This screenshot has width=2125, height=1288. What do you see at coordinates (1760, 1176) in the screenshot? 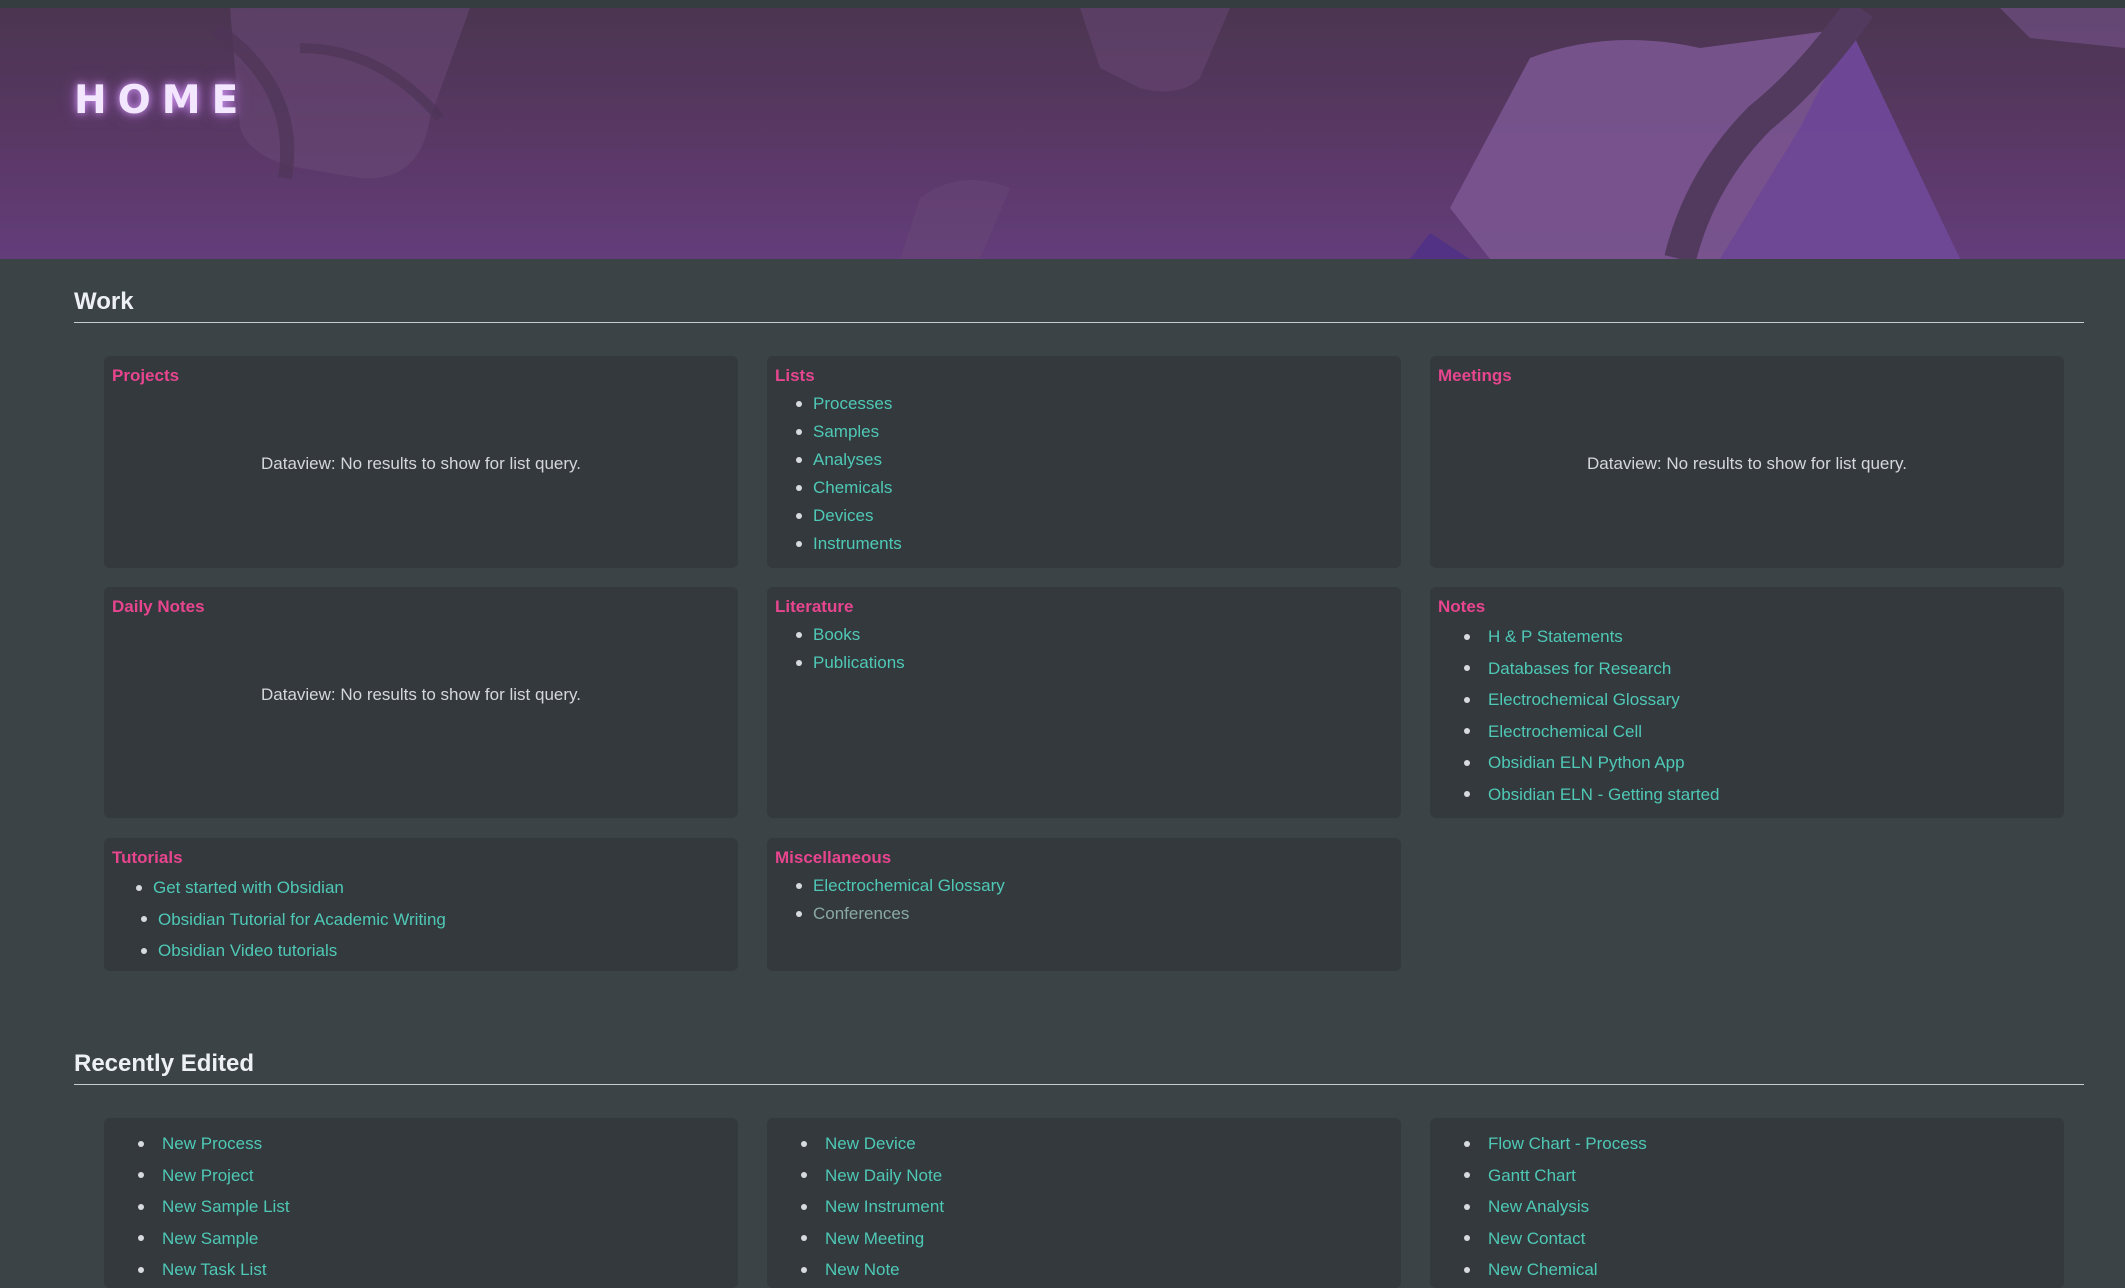
I see `recent-item-gantt-chart: Gantt Chart` at bounding box center [1760, 1176].